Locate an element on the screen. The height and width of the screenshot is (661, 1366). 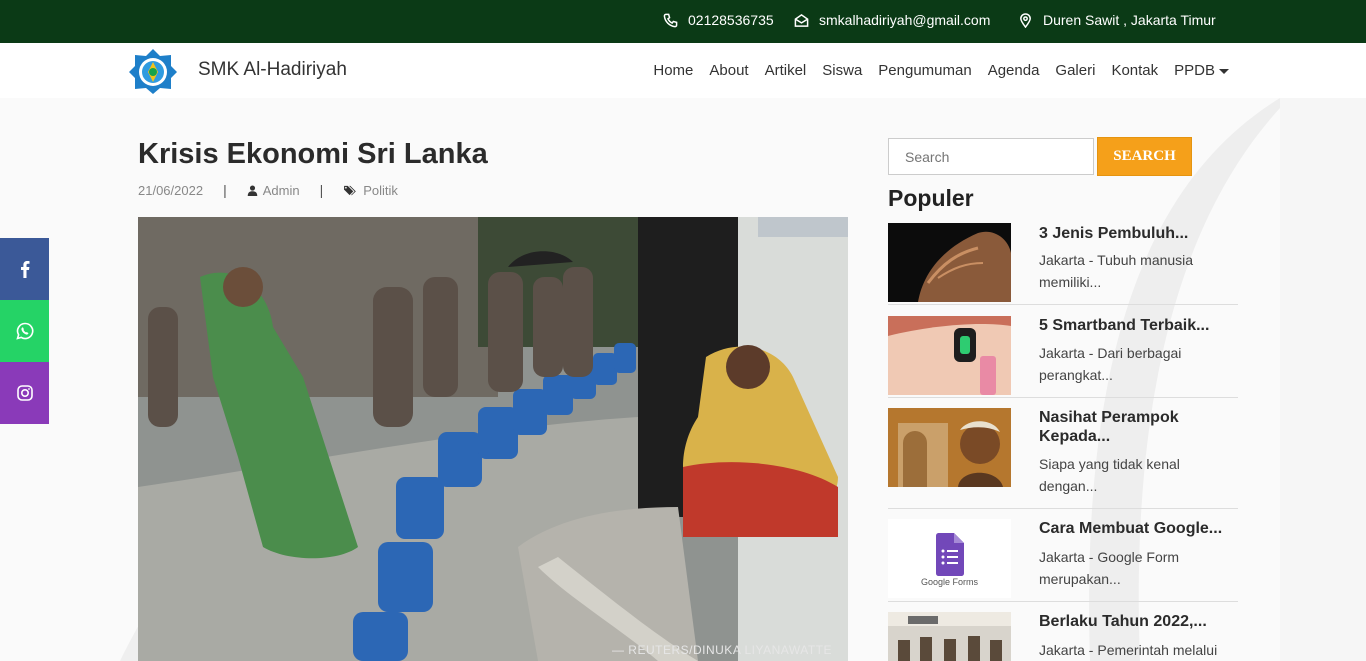
email-contact: smkalhadiriyah@gmail.com is located at coordinates (892, 20).